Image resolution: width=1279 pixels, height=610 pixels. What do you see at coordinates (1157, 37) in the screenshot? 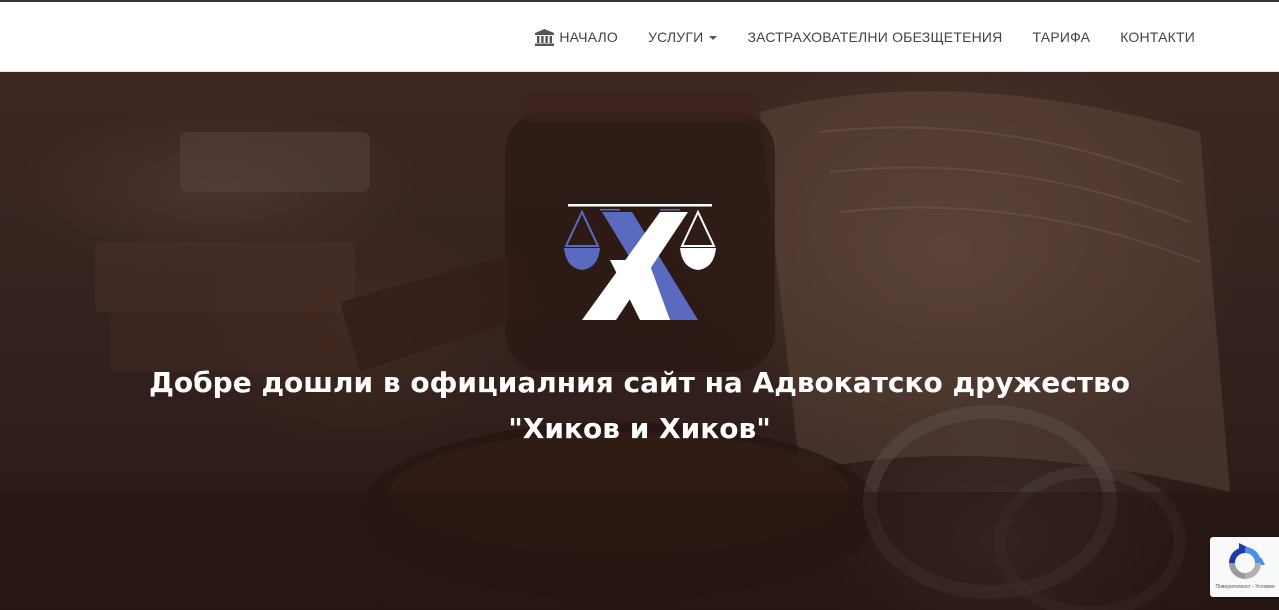
I see `nav-item-contacts-label: КОНТАКТИ` at bounding box center [1157, 37].